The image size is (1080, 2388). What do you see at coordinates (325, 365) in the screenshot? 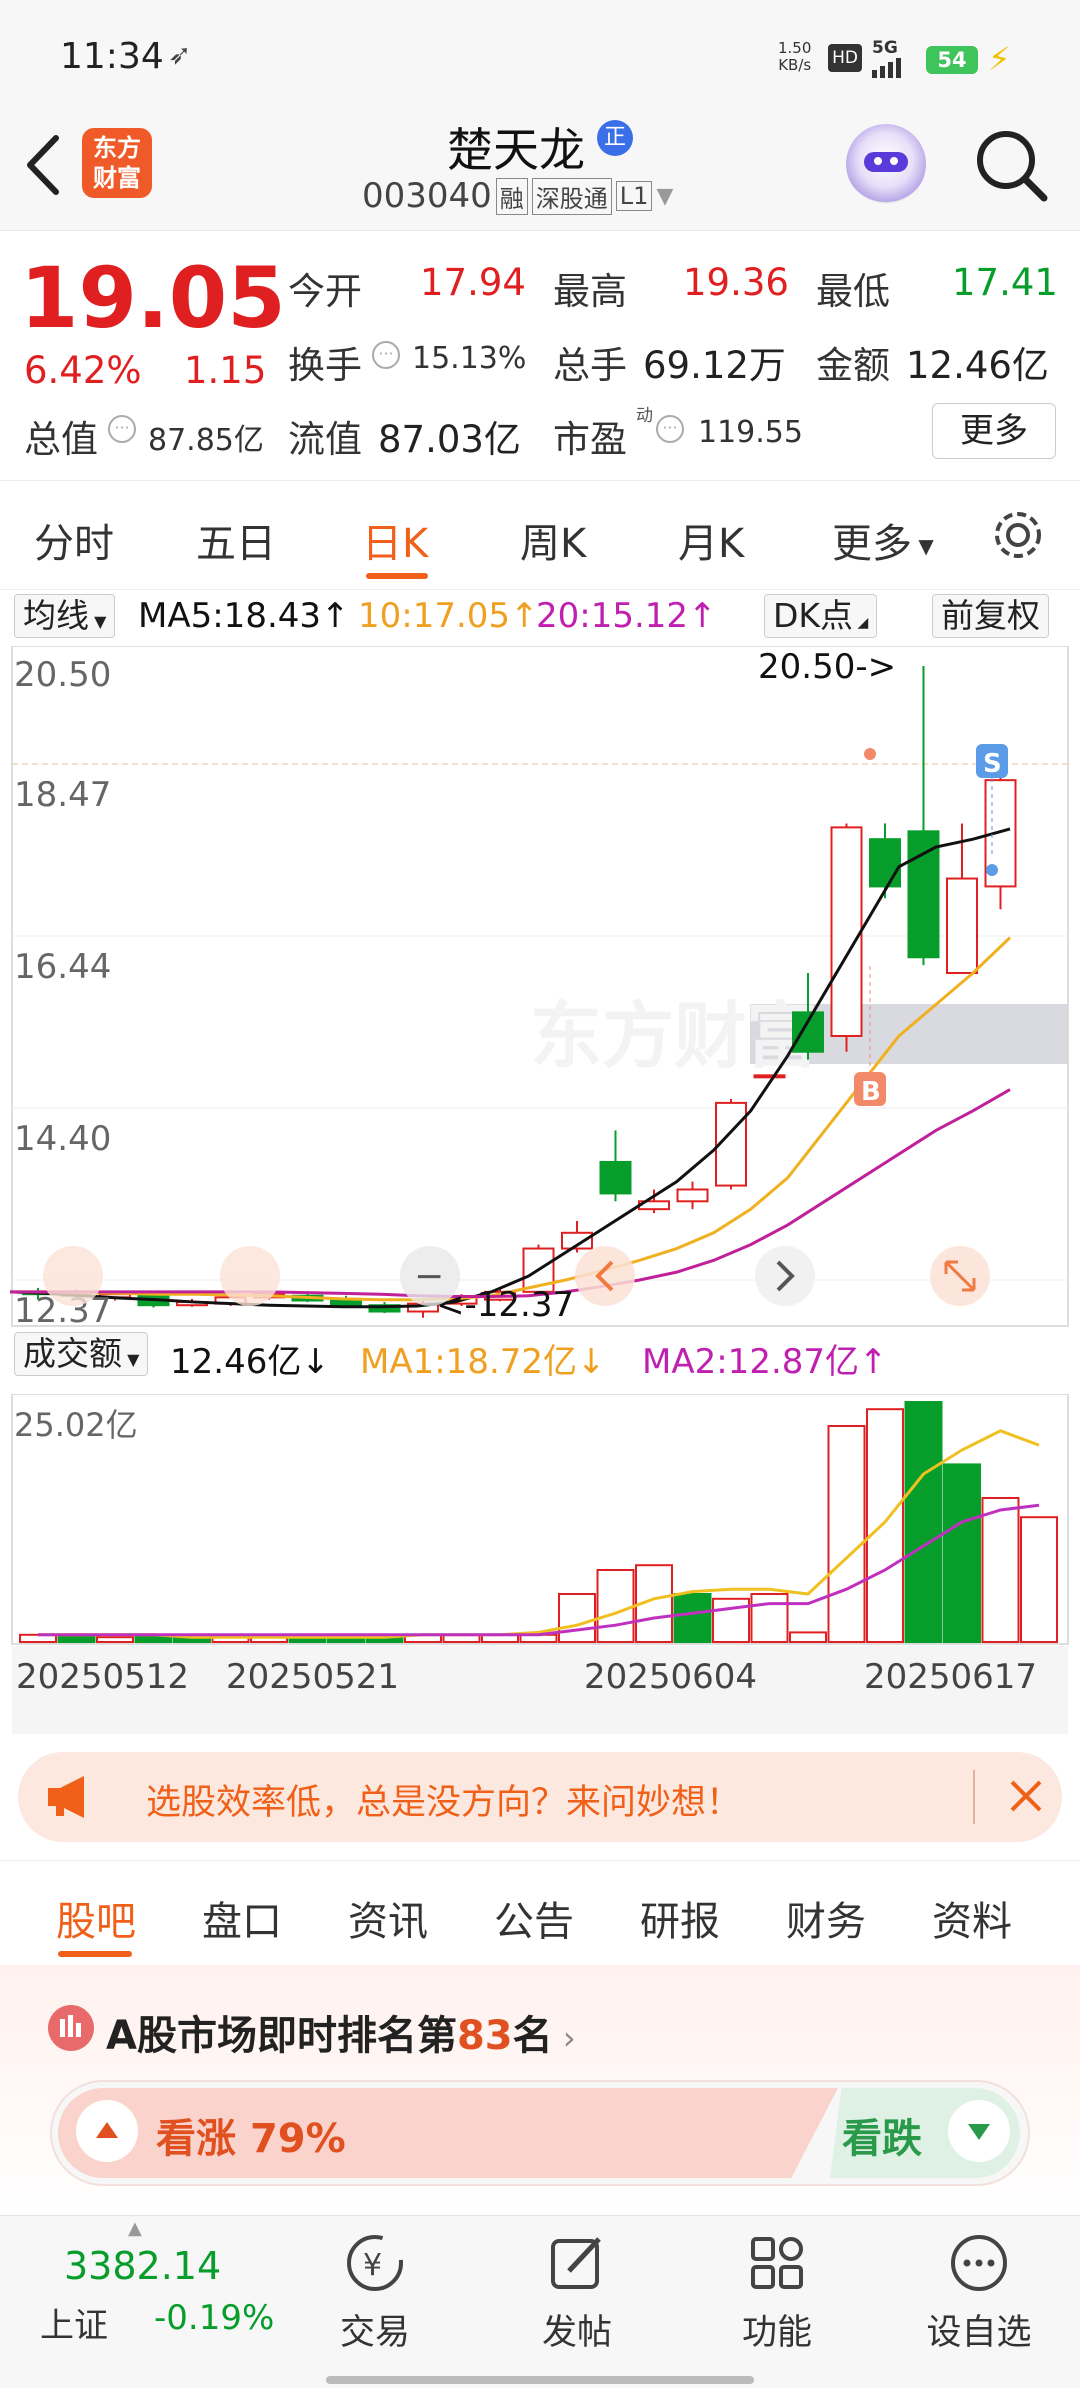
I see `turnover-label: 换手` at bounding box center [325, 365].